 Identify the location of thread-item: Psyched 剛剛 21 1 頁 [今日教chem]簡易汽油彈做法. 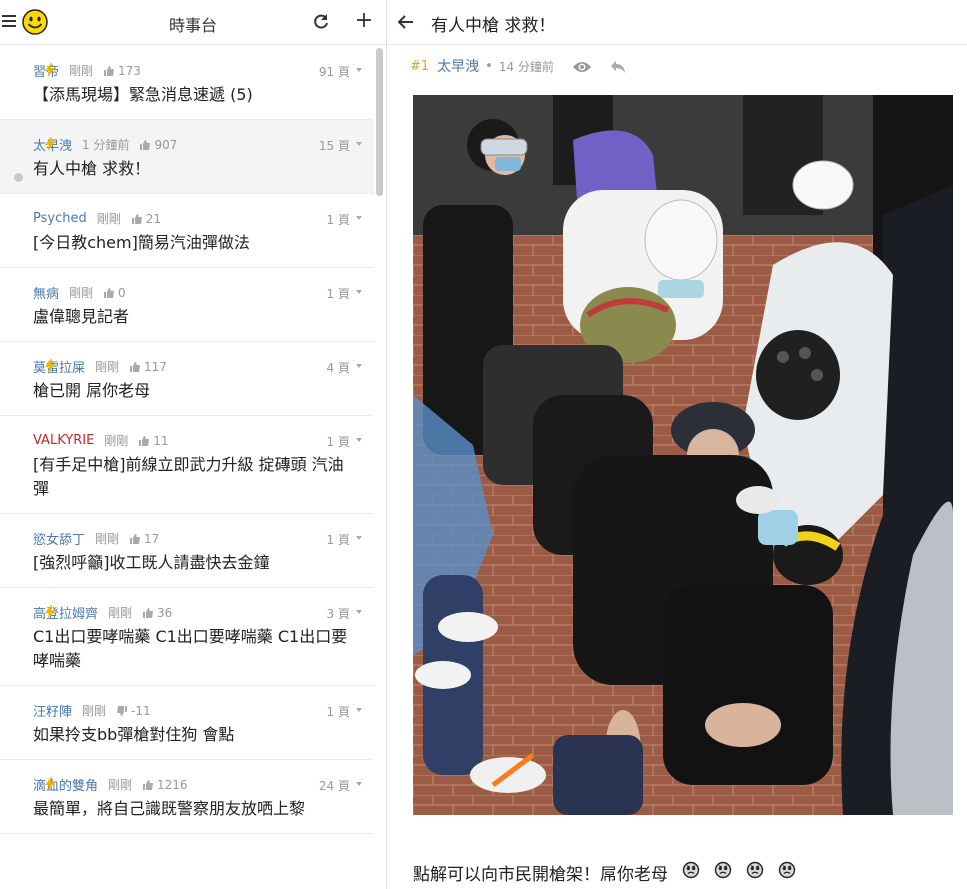
(187, 231).